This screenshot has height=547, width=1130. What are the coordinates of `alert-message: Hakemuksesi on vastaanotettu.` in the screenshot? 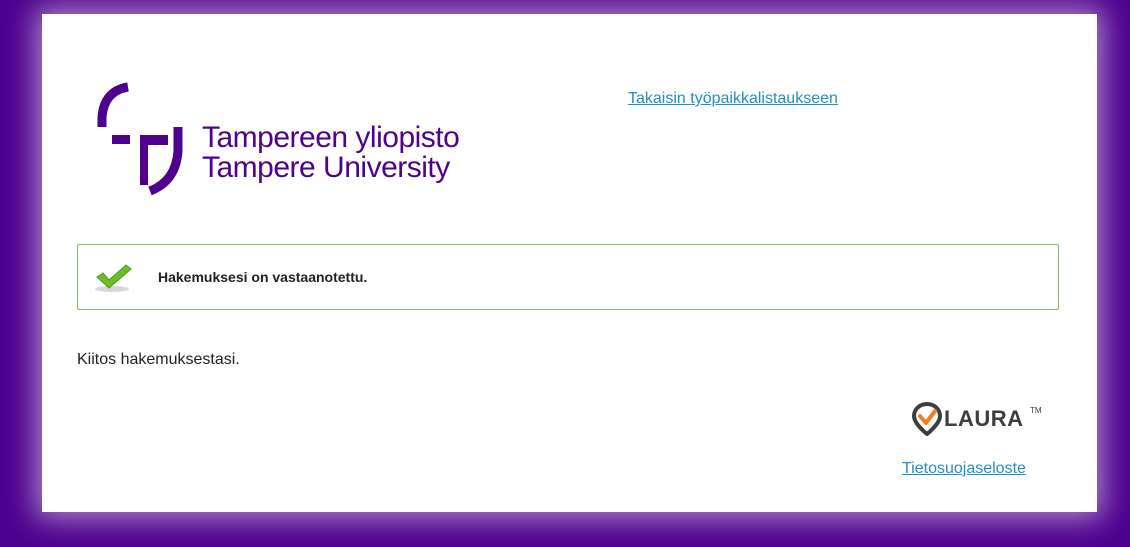 It's located at (263, 277).